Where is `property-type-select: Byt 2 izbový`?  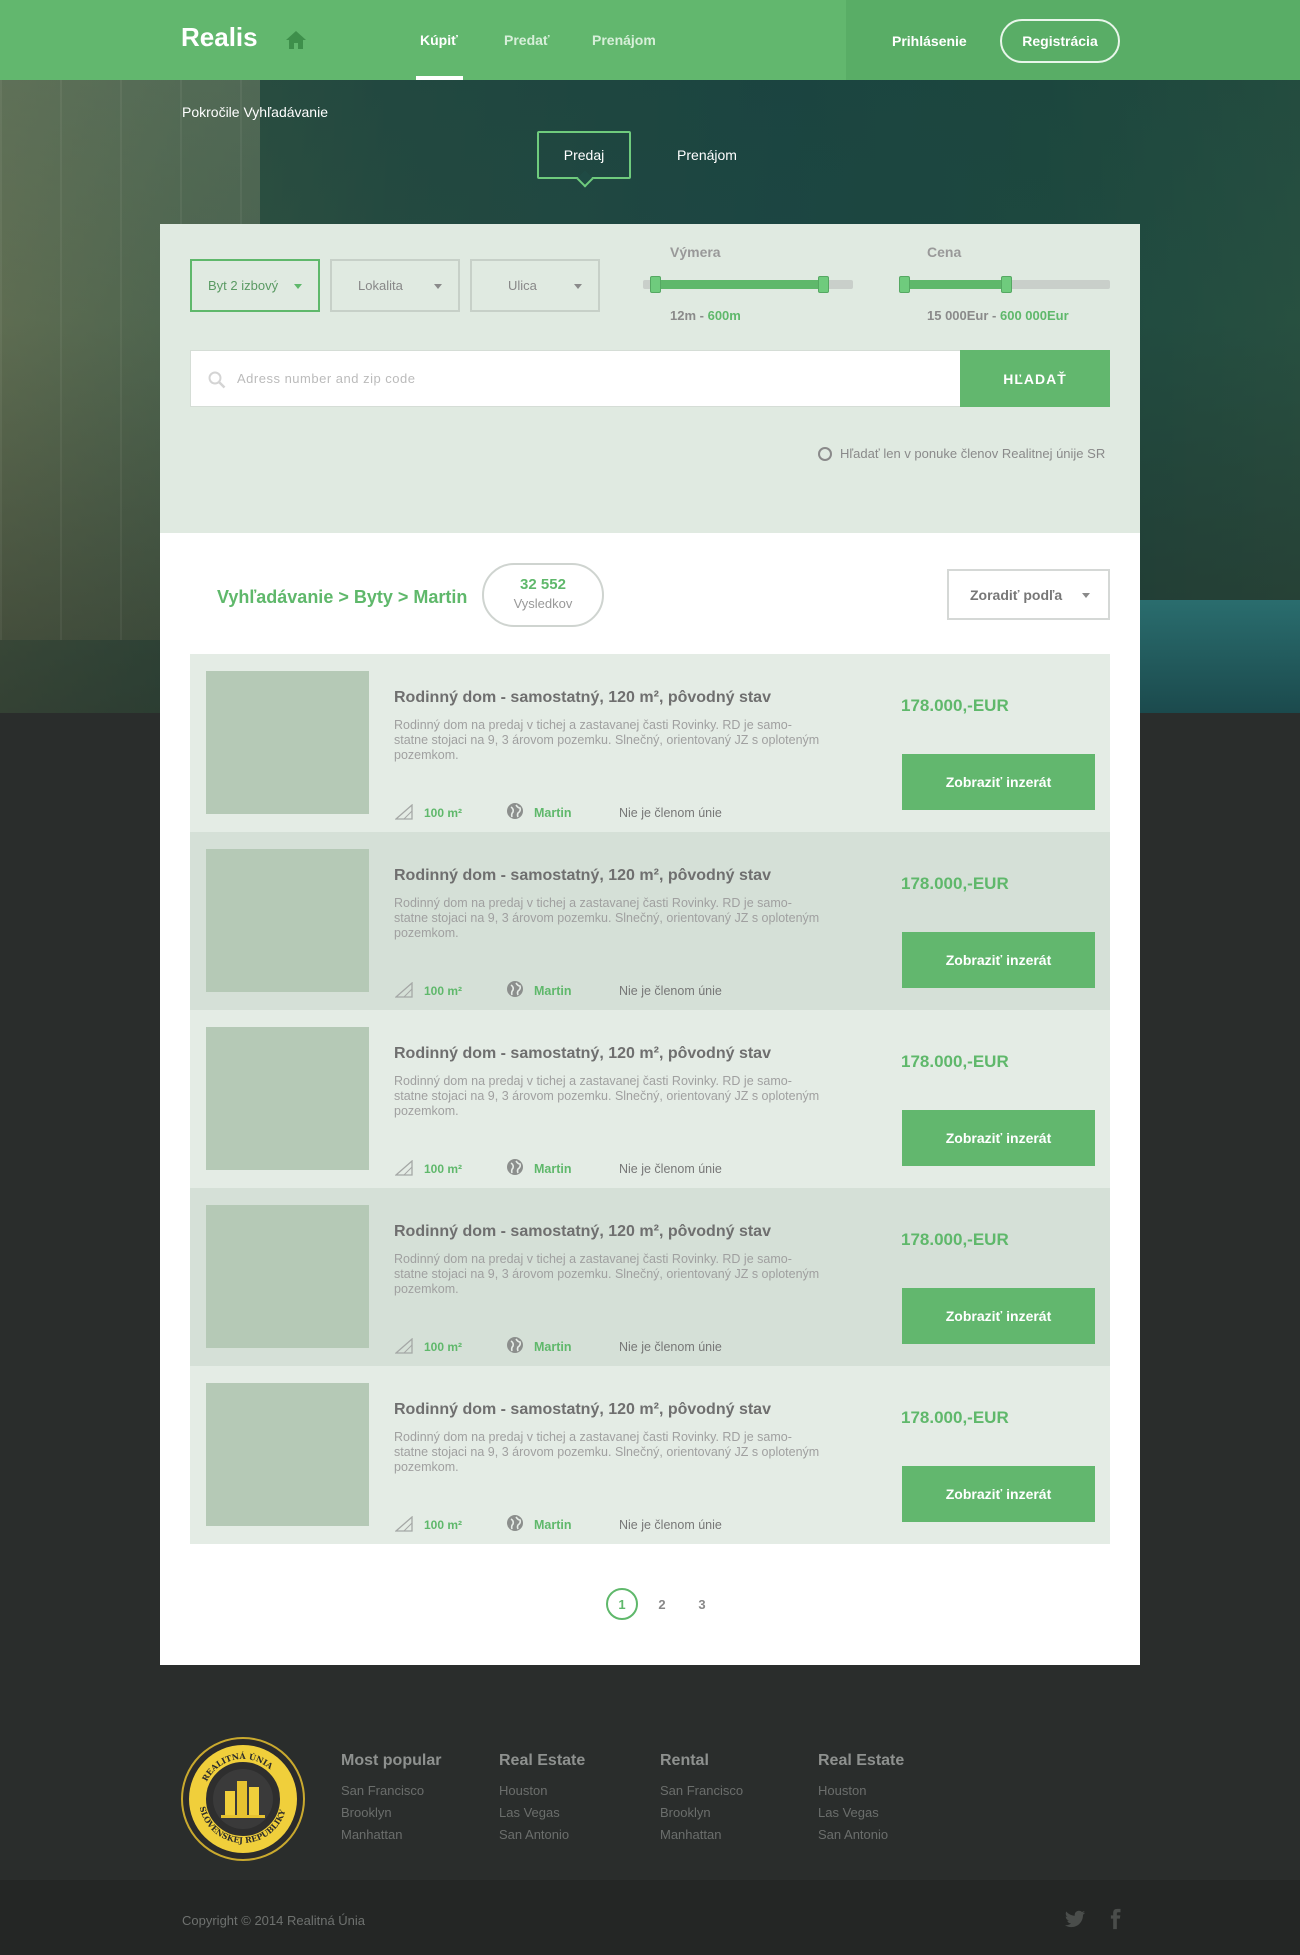 property-type-select: Byt 2 izbový is located at coordinates (255, 285).